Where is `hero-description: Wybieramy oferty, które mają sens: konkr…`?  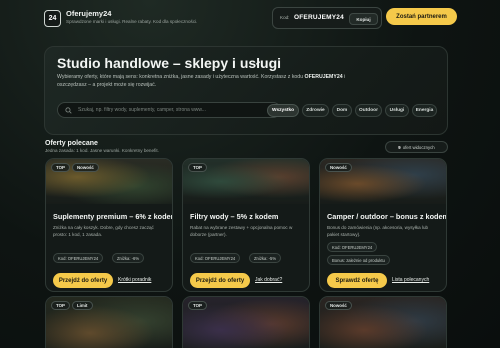 hero-description: Wybieramy oferty, które mają sens: konkr… is located at coordinates (207, 81).